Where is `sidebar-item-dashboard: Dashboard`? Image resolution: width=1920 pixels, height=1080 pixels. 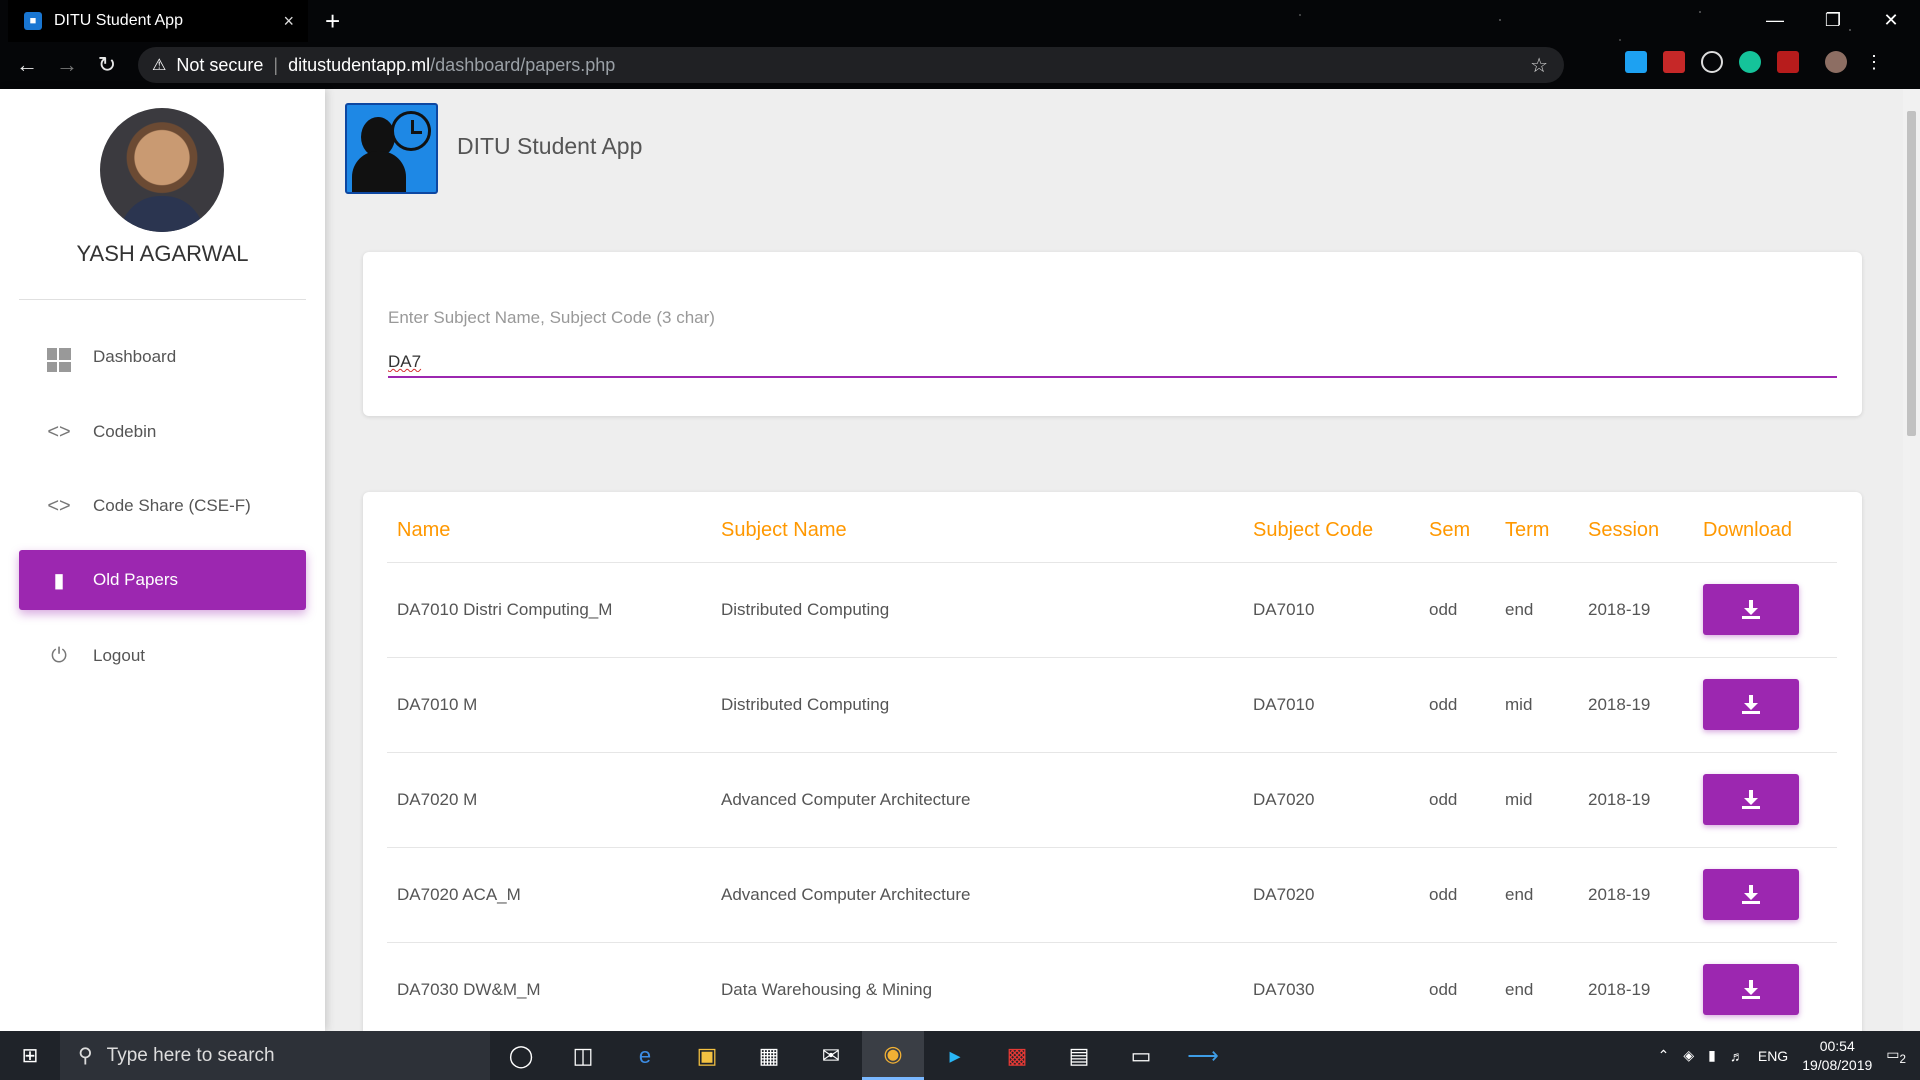 sidebar-item-dashboard: Dashboard is located at coordinates (162, 357).